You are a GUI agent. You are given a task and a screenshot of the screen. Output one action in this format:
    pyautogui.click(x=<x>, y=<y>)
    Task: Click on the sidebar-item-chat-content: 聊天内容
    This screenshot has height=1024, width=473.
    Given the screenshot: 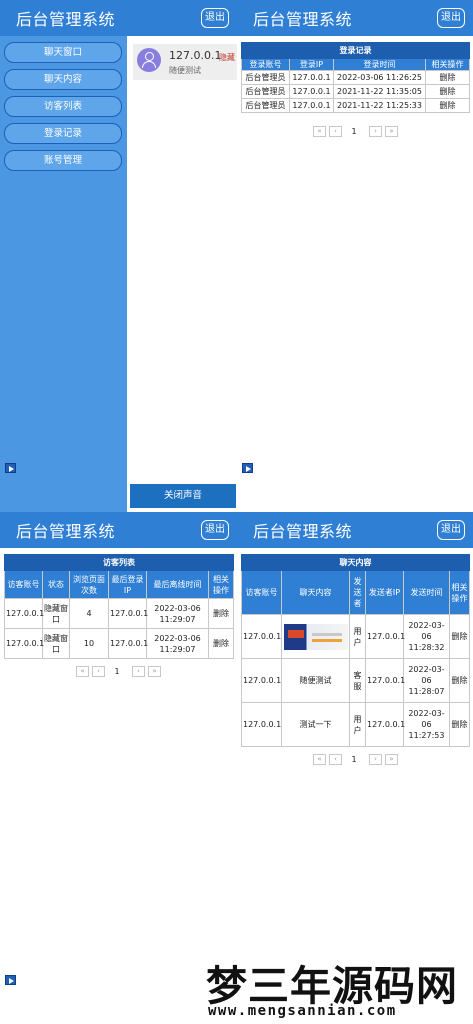 What is the action you would take?
    pyautogui.click(x=63, y=79)
    